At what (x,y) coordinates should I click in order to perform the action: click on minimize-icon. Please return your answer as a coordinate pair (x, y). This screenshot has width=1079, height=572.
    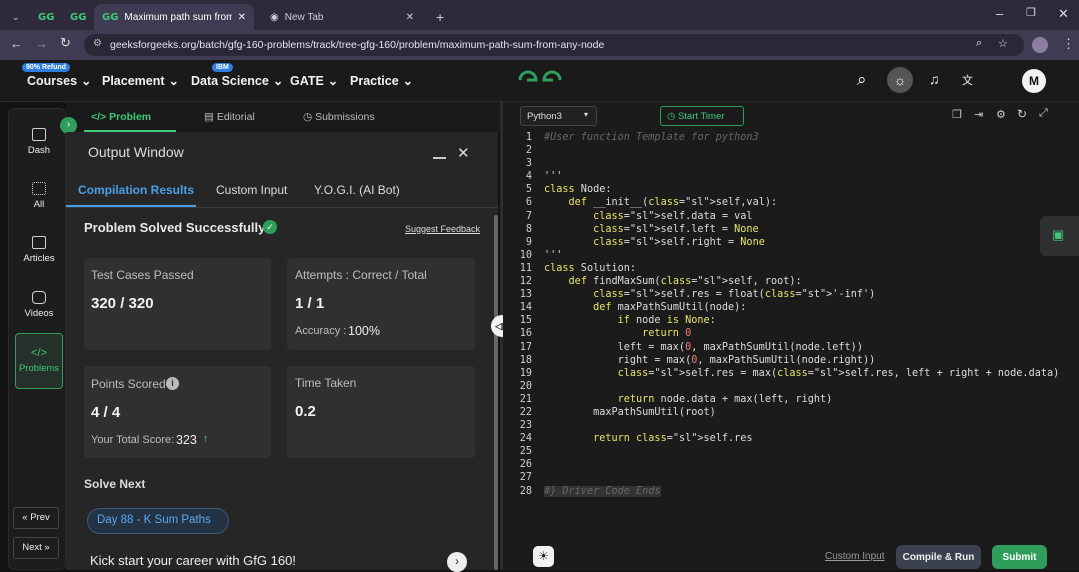
    Looking at the image, I should click on (439, 158).